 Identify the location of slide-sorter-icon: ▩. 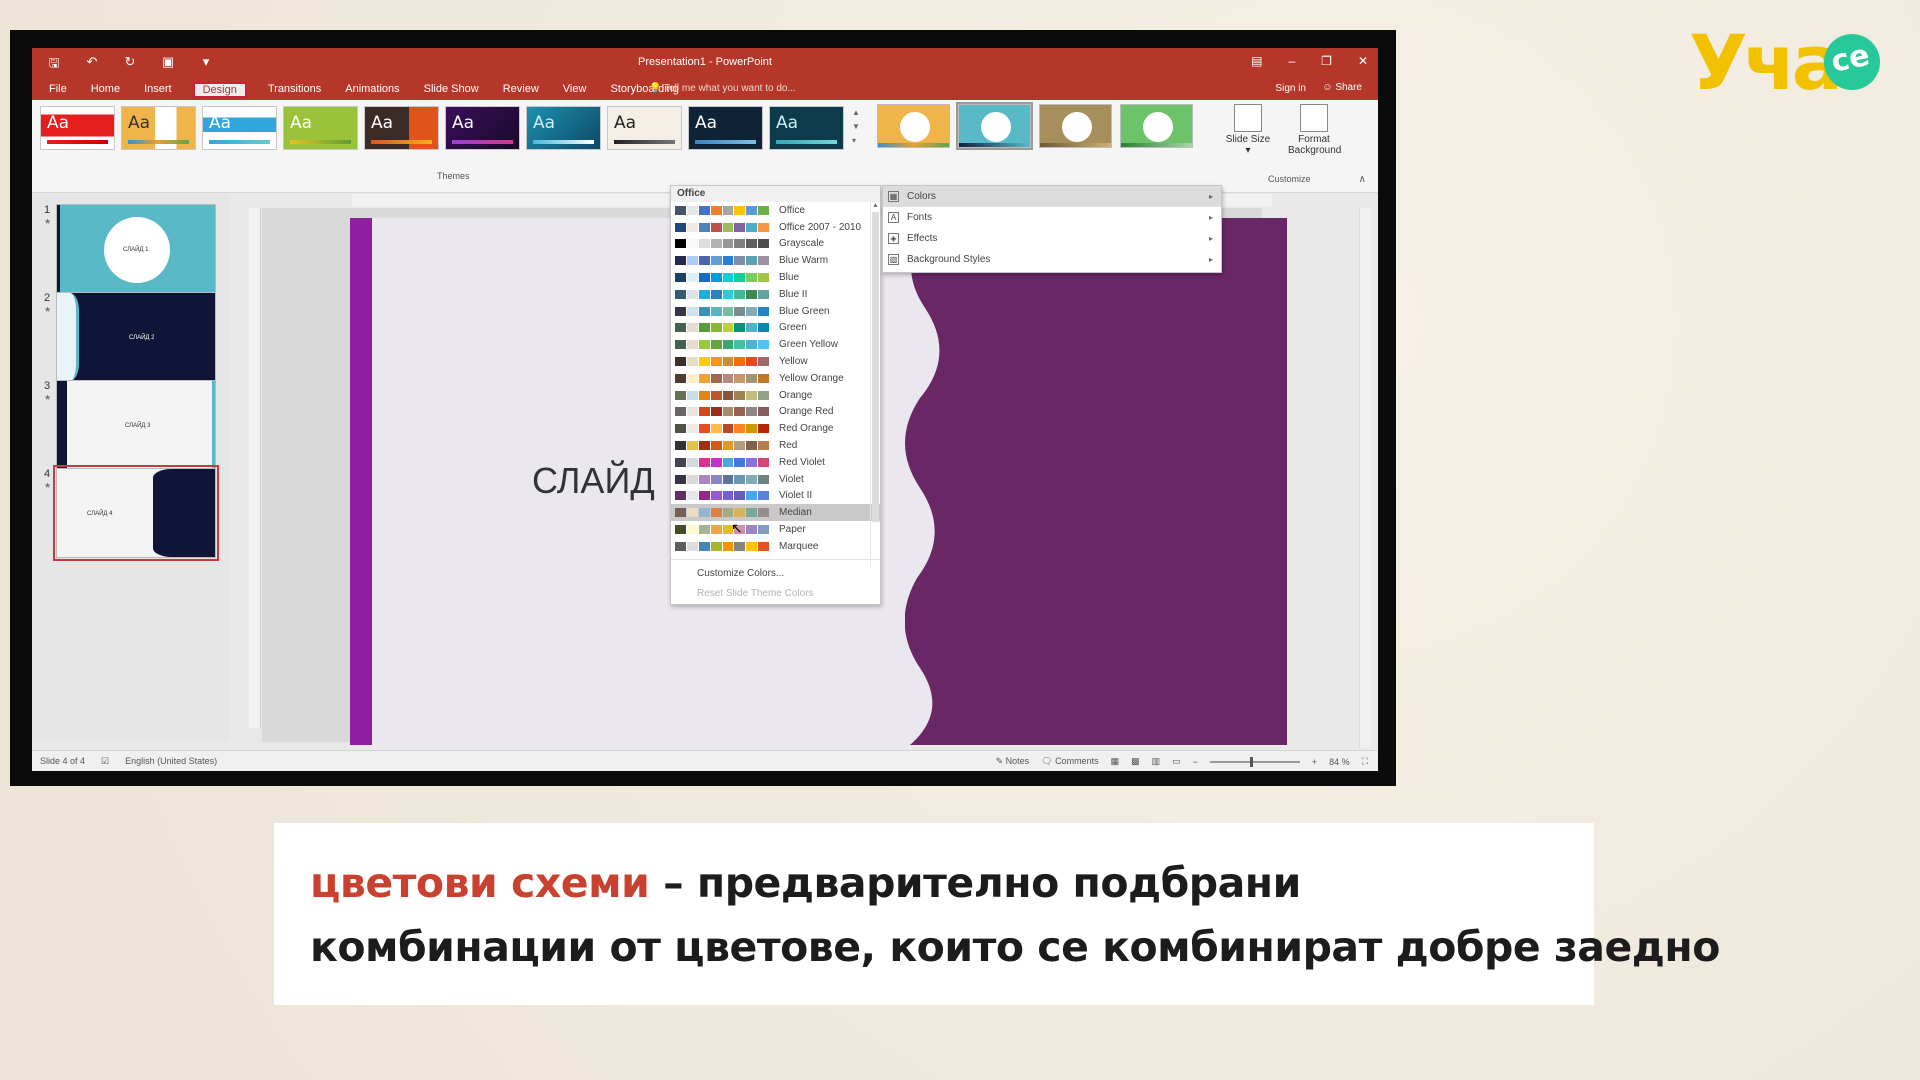
(1135, 761).